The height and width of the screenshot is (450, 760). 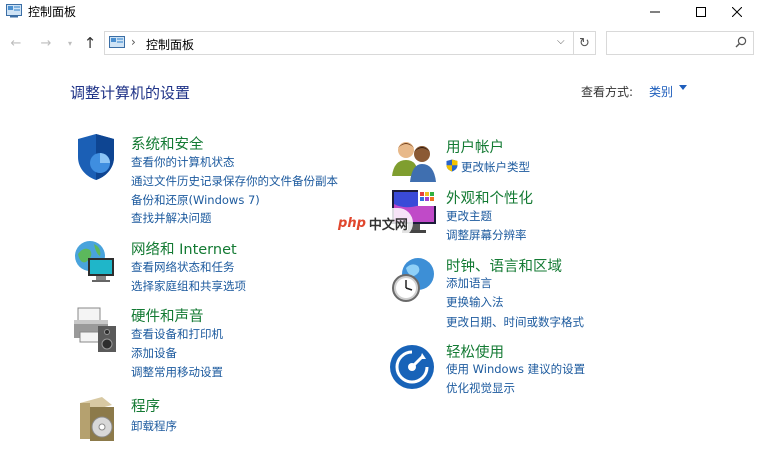 What do you see at coordinates (414, 280) in the screenshot?
I see `clock-globe-icon` at bounding box center [414, 280].